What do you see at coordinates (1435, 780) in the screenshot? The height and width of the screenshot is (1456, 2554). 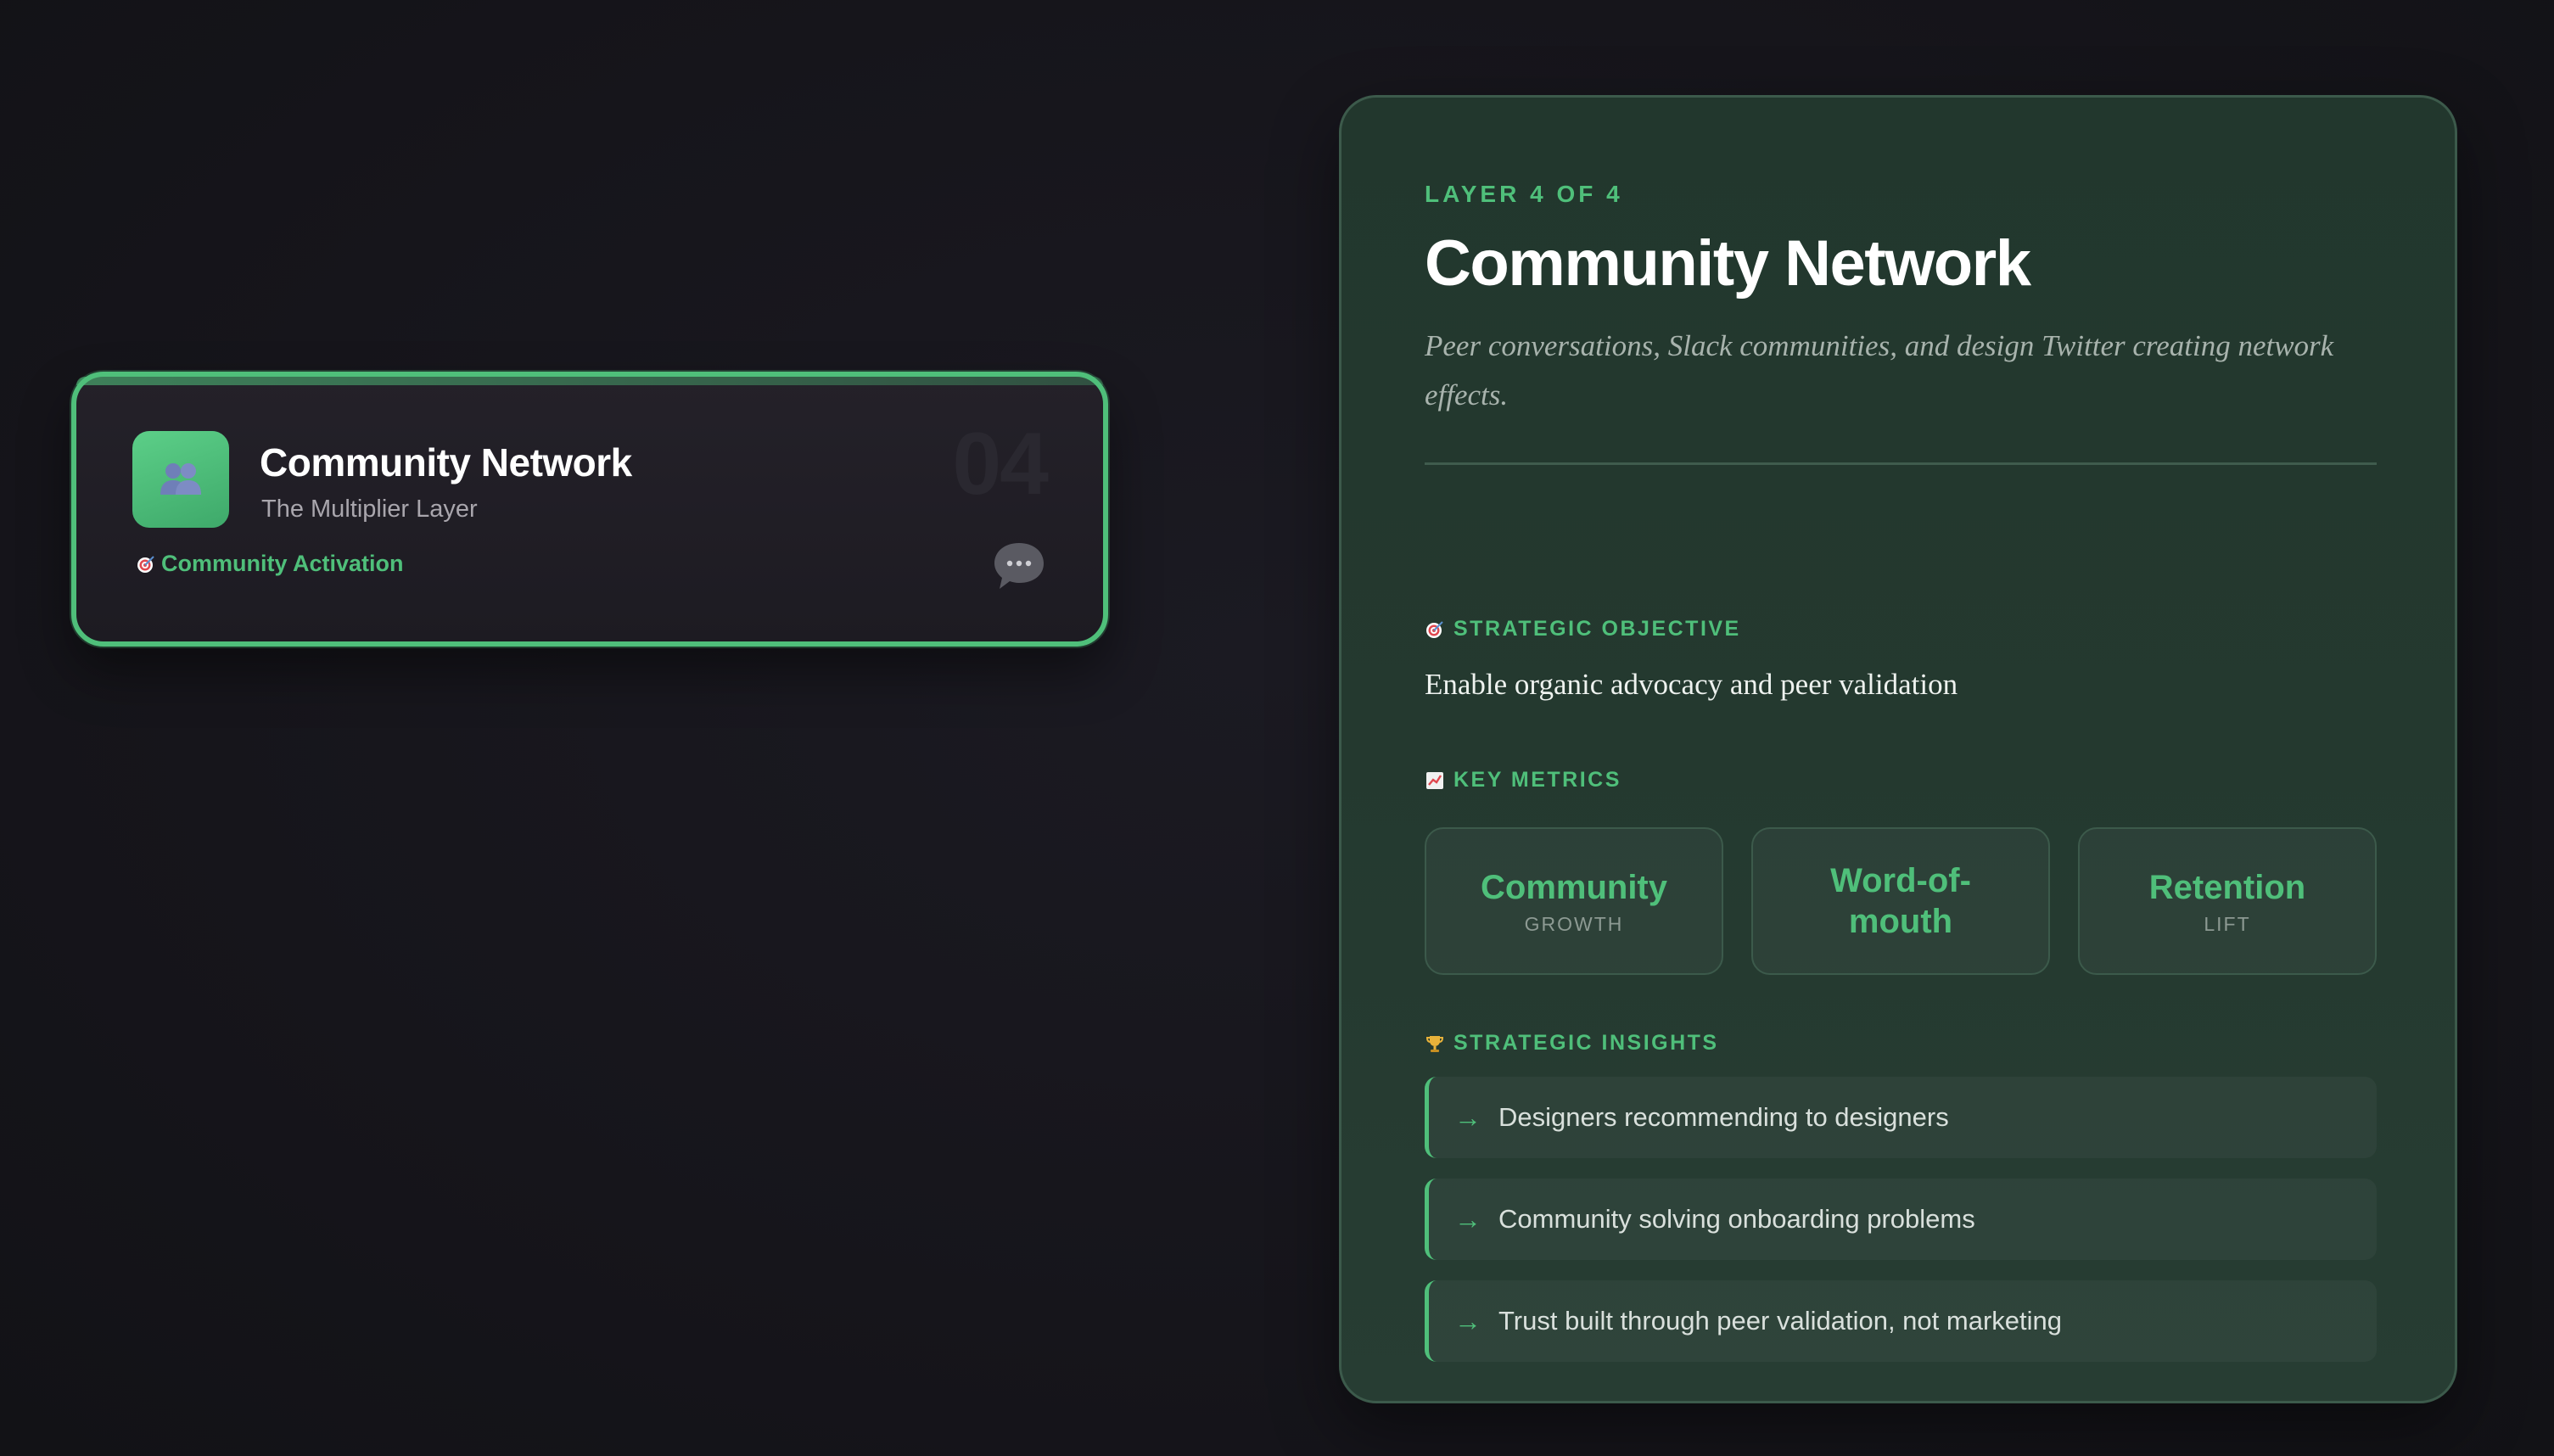 I see `chart-icon` at bounding box center [1435, 780].